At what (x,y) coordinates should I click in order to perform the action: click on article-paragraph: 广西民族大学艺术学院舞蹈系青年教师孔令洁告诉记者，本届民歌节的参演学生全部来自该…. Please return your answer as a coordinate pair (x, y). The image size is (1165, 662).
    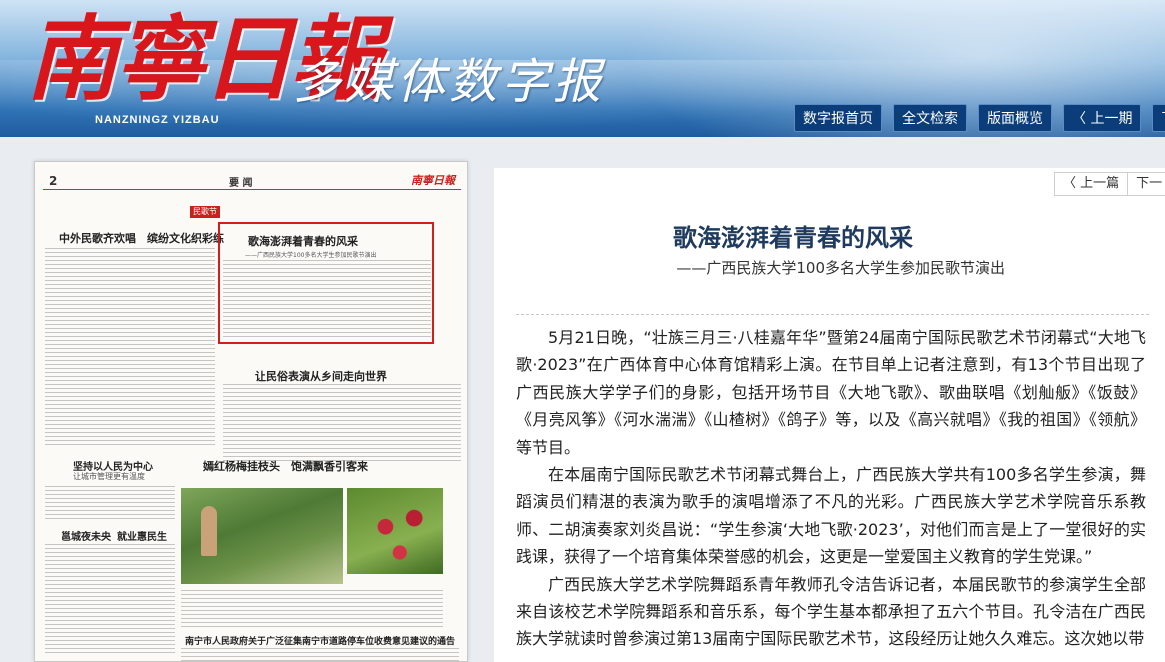
    Looking at the image, I should click on (831, 611).